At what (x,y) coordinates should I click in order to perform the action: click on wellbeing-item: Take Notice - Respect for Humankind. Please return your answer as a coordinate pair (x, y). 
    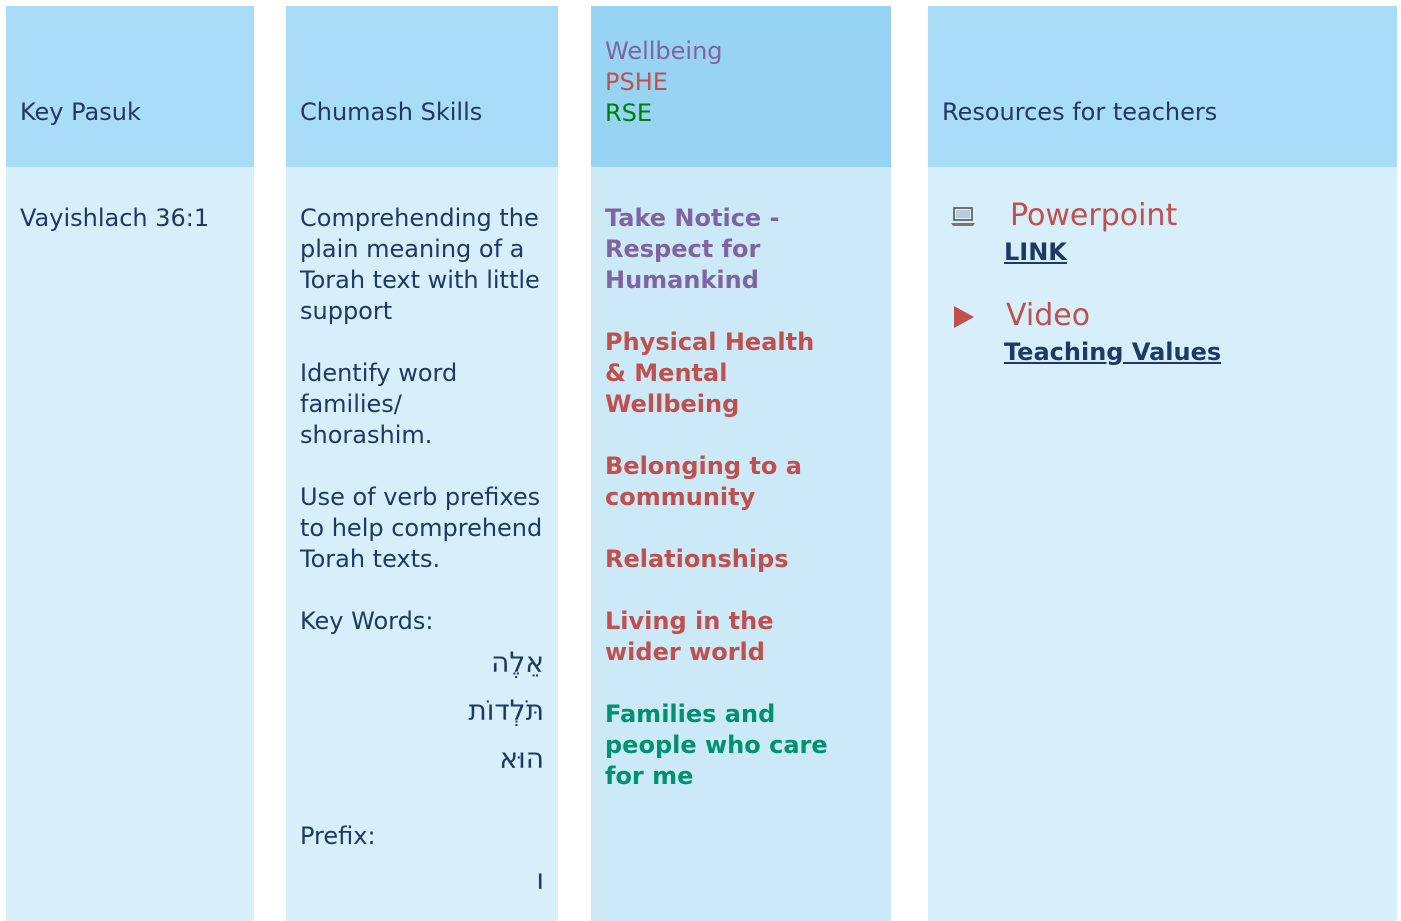
    Looking at the image, I should click on (692, 249).